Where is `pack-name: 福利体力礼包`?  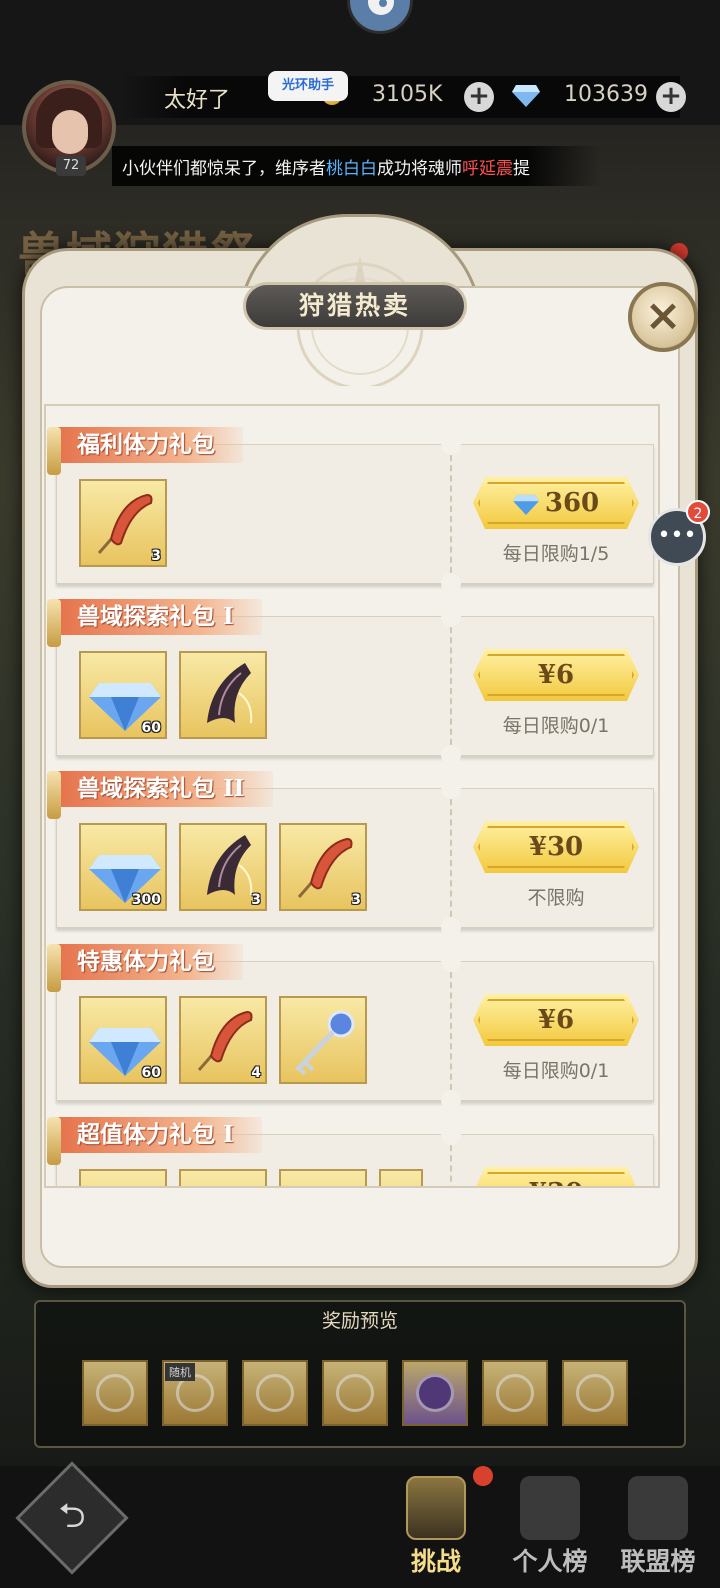 pack-name: 福利体力礼包 is located at coordinates (145, 451).